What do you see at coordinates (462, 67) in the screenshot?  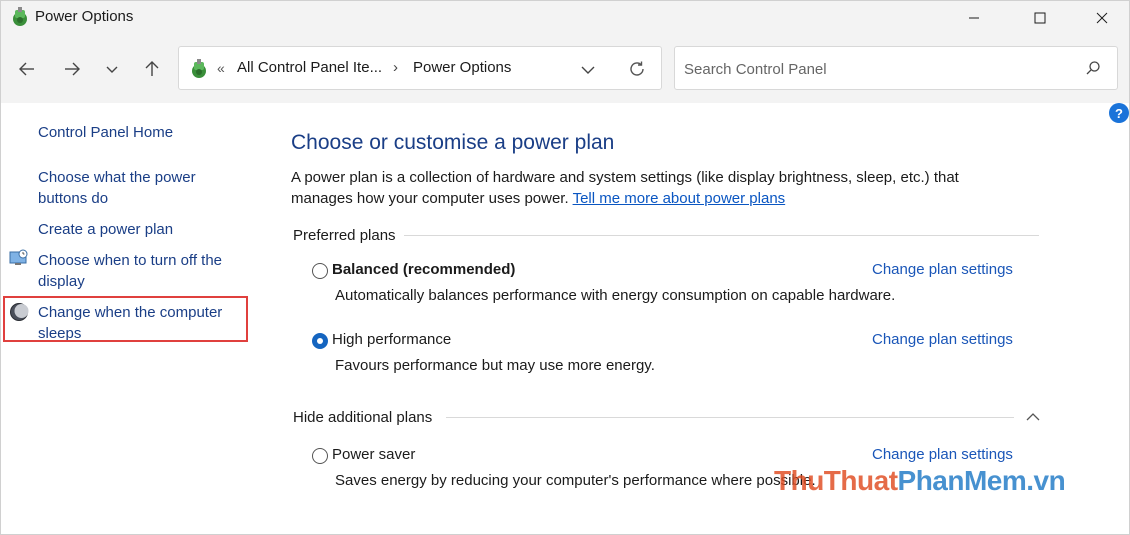 I see `breadcrumb-power-options: Power Options` at bounding box center [462, 67].